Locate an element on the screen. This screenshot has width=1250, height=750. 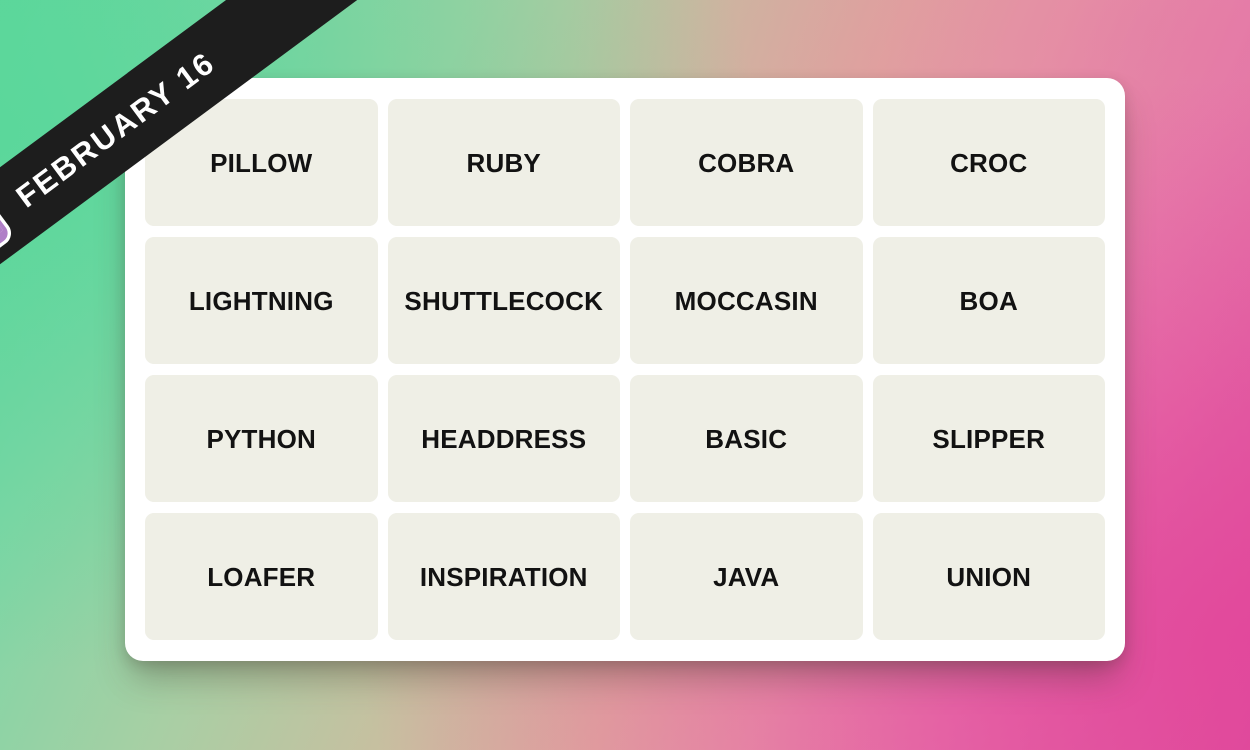
word-tile: HEADDRESS is located at coordinates (503, 438).